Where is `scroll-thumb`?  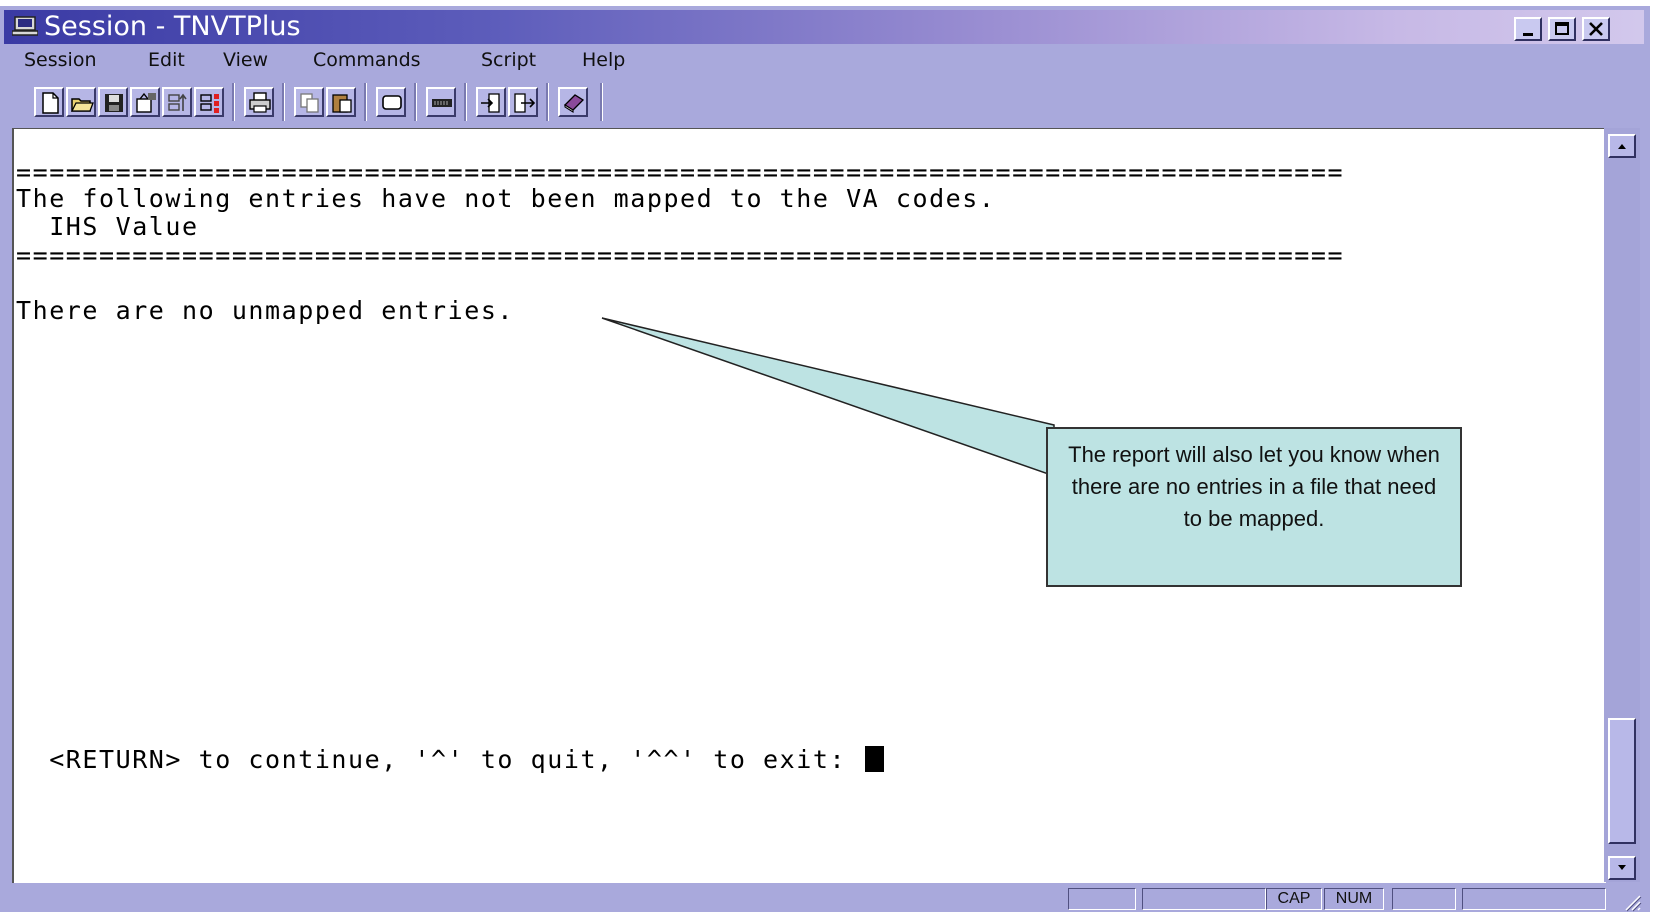
scroll-thumb is located at coordinates (1622, 781).